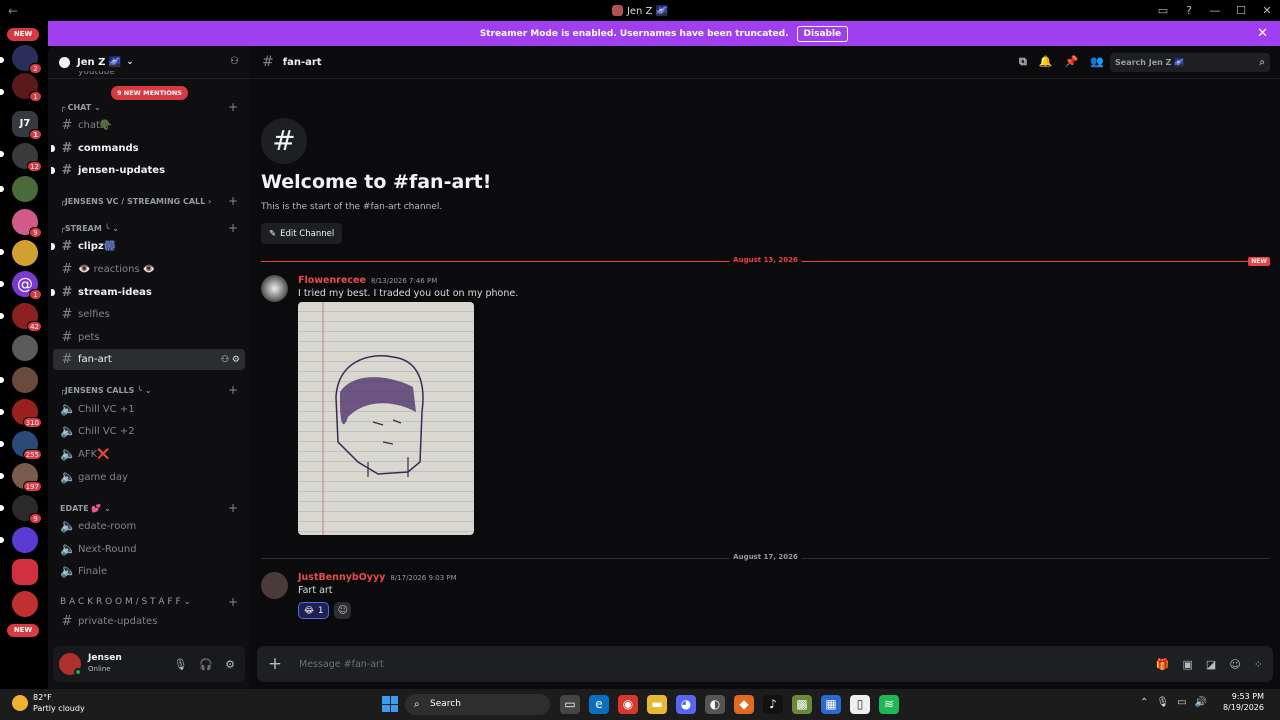 Image resolution: width=1280 pixels, height=720 pixels. Describe the element at coordinates (889, 704) in the screenshot. I see `spotify-icon: ≋` at that location.